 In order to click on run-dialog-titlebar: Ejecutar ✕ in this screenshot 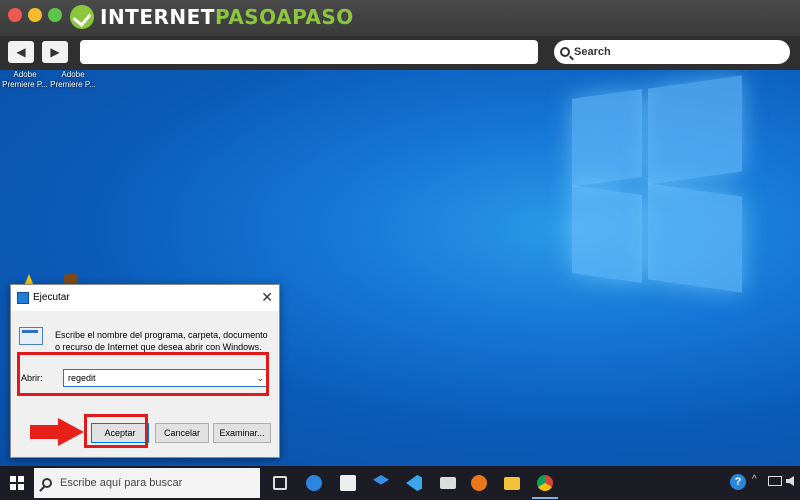, I will do `click(145, 298)`.